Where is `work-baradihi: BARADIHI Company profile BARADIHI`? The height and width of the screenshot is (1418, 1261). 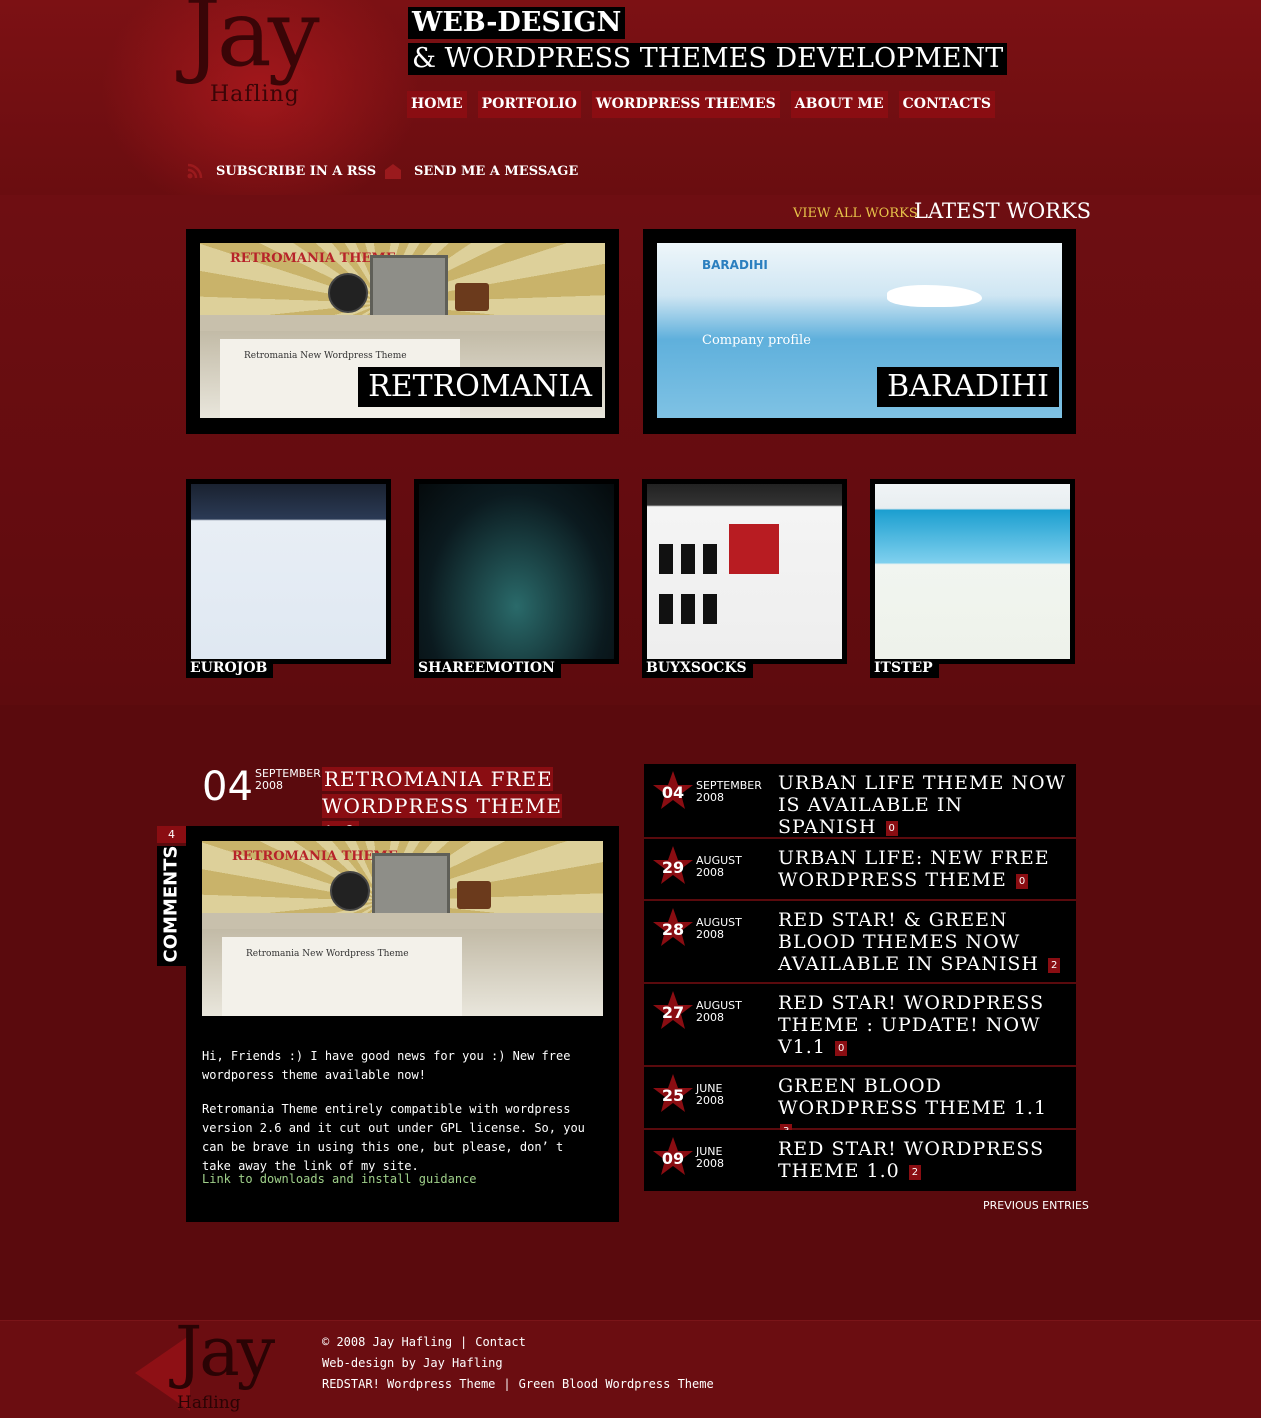
work-baradihi: BARADIHI Company profile BARADIHI is located at coordinates (859, 331).